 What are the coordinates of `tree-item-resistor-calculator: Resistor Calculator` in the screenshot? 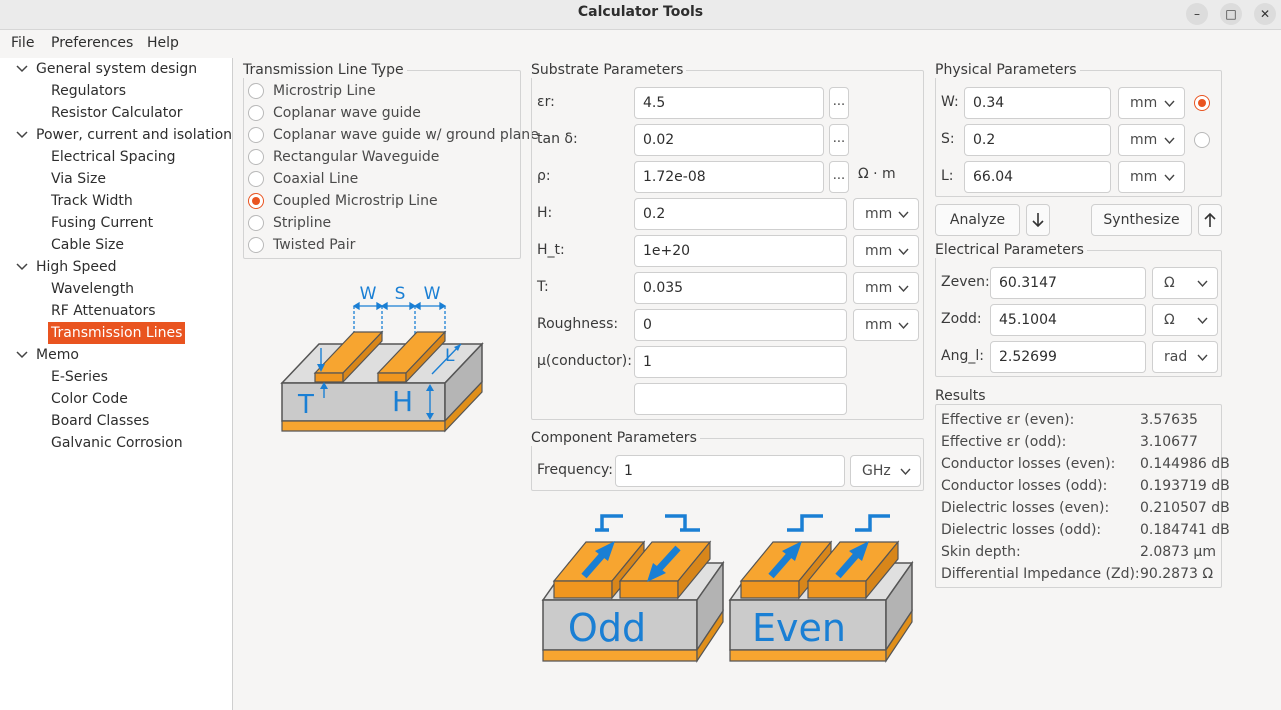 It's located at (117, 113).